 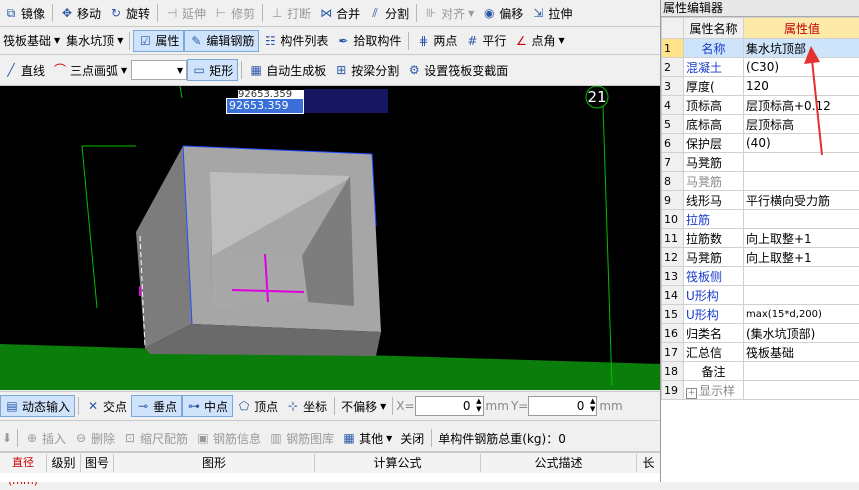 I want to click on property-row: 10拉筋, so click(x=760, y=219).